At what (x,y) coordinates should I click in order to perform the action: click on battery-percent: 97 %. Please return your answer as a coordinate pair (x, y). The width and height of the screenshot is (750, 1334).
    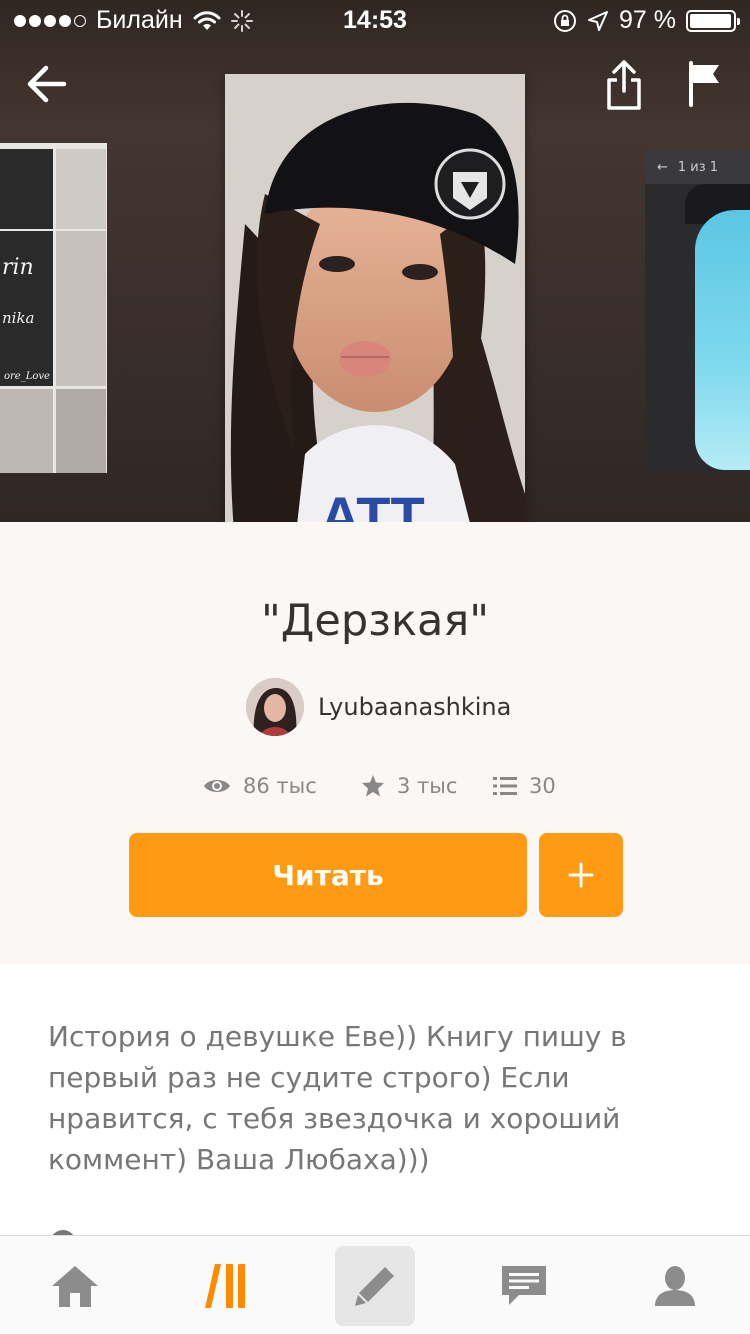
    Looking at the image, I should click on (647, 20).